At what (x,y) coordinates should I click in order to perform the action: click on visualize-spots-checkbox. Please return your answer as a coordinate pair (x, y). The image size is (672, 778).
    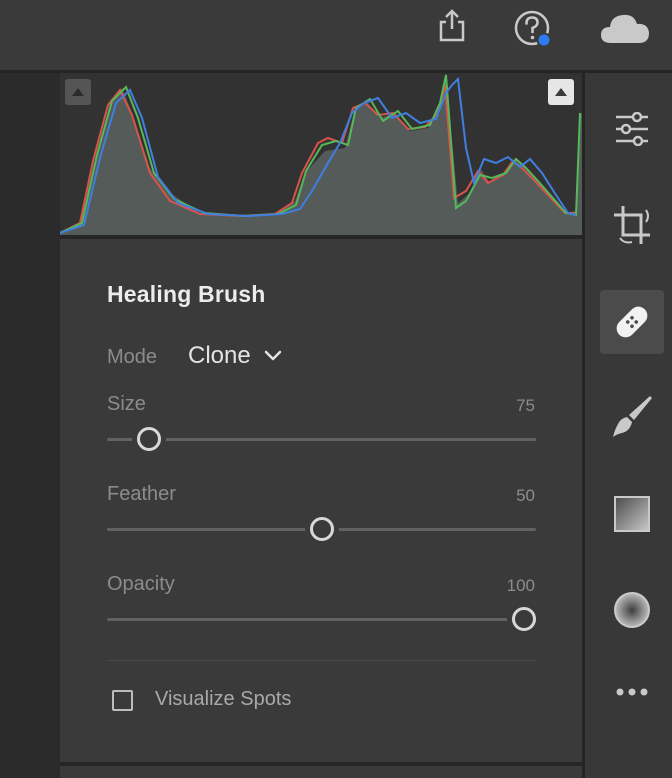
    Looking at the image, I should click on (122, 700).